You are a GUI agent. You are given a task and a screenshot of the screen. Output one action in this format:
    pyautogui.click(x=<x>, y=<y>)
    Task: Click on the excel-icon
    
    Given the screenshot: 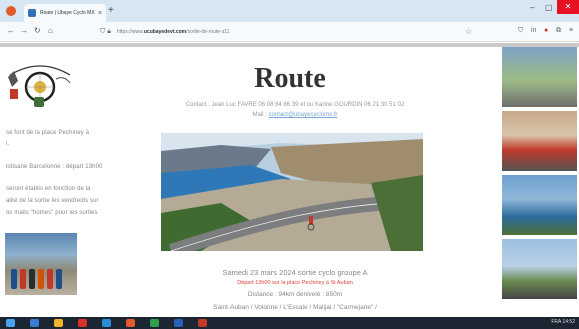 What is the action you would take?
    pyautogui.click(x=154, y=323)
    